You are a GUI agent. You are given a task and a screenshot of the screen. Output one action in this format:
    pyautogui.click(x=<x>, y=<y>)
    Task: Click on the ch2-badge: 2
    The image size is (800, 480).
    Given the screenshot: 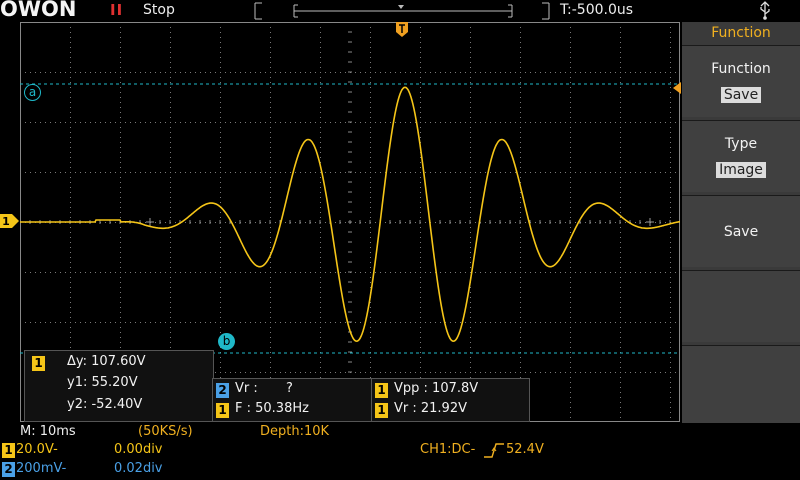 What is the action you would take?
    pyautogui.click(x=8, y=469)
    